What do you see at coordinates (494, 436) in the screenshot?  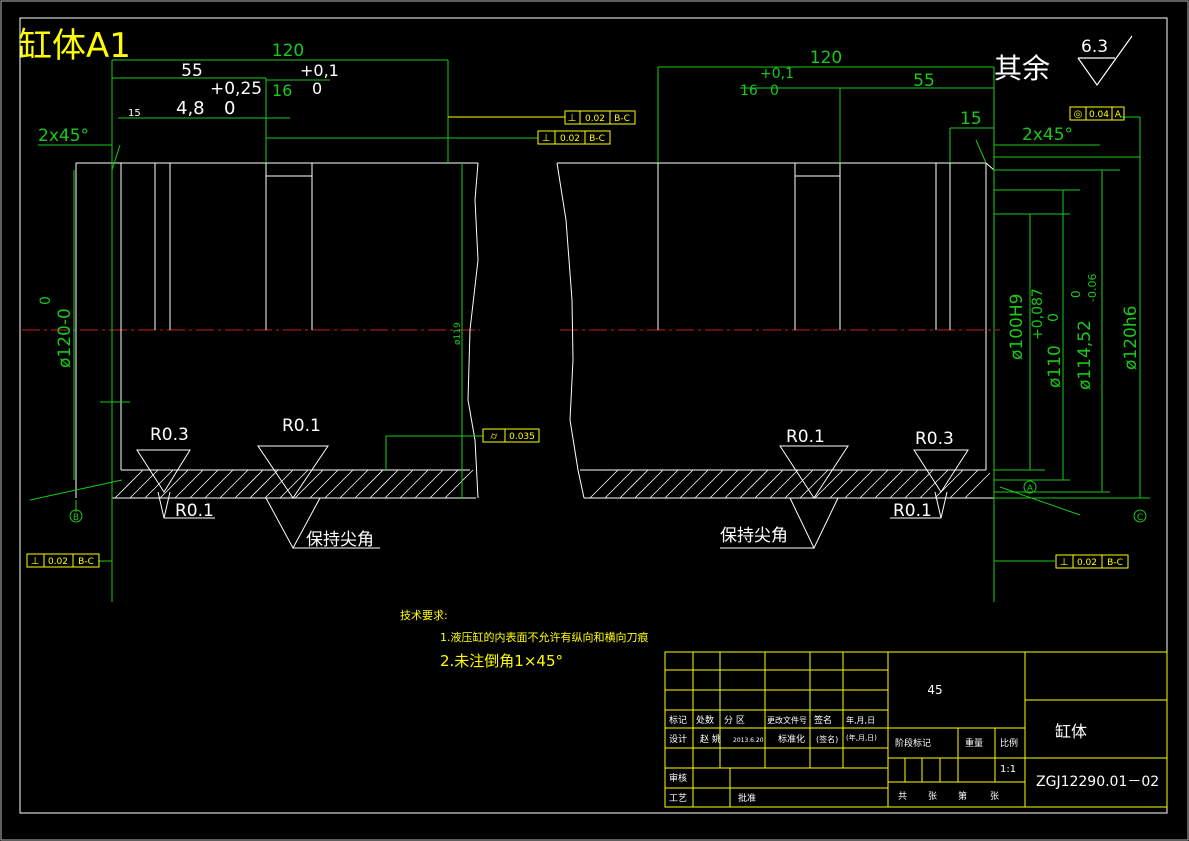 I see `fcf-symbol: ⌭` at bounding box center [494, 436].